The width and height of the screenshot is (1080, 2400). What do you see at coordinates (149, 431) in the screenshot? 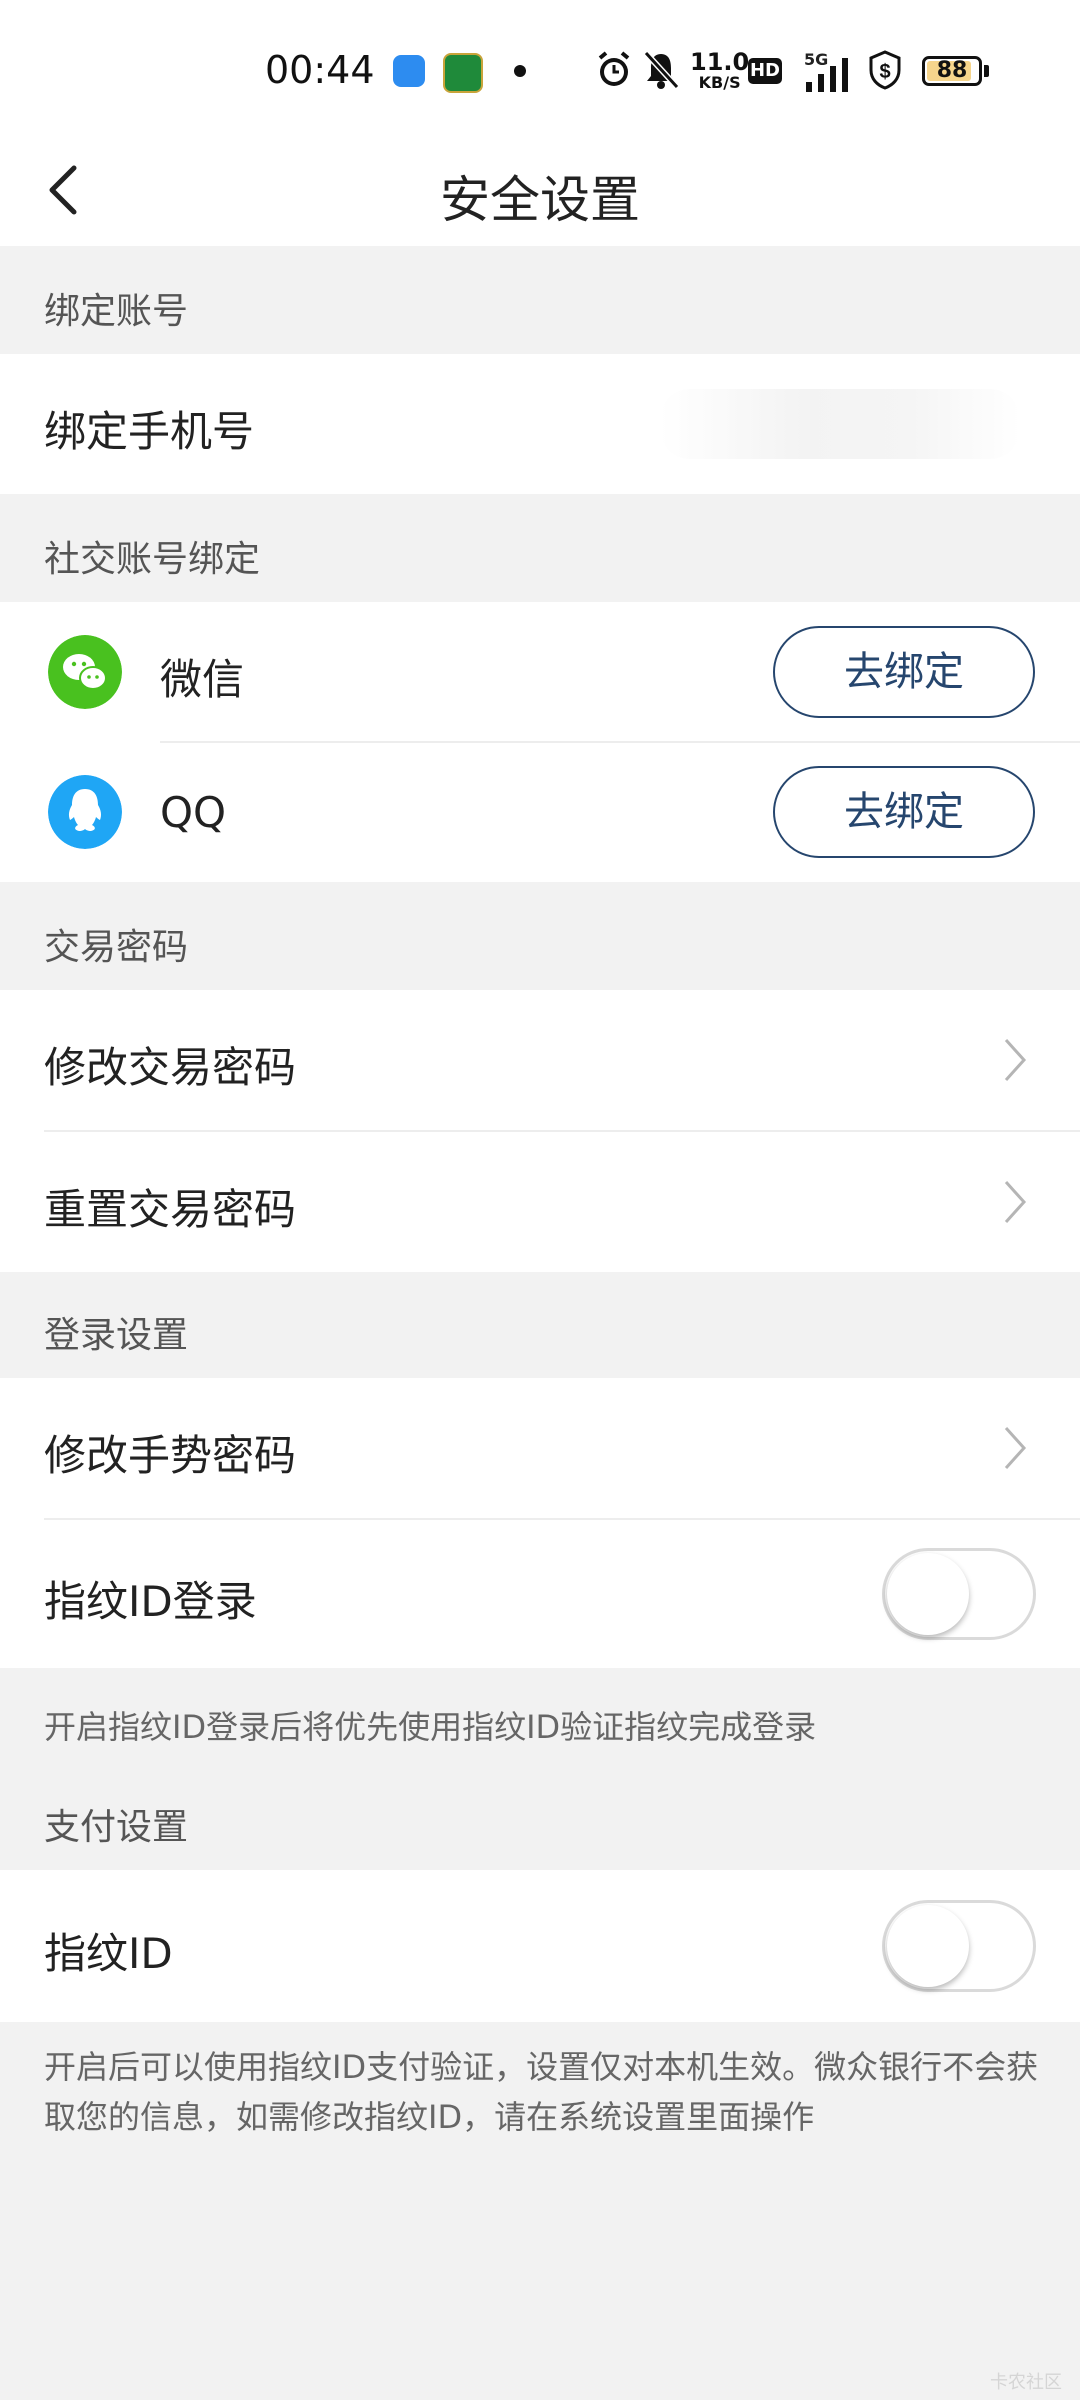
I see `bind-phone-label: 绑定手机号` at bounding box center [149, 431].